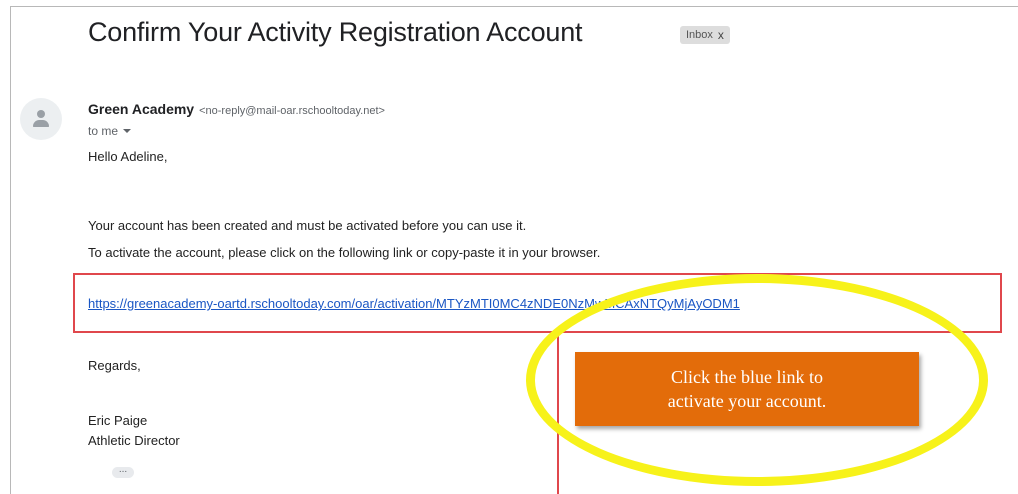  I want to click on signer-name: Eric Paige, so click(118, 420).